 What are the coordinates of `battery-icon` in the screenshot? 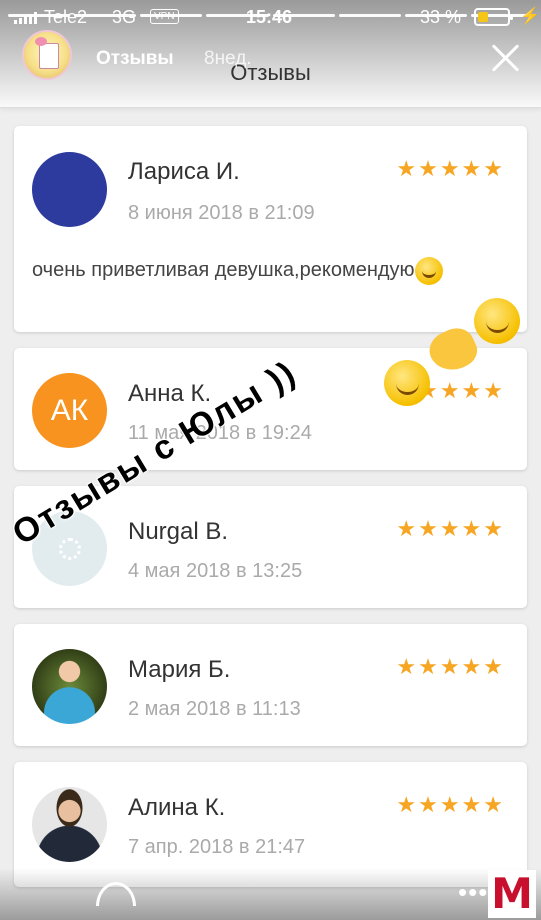 It's located at (493, 17).